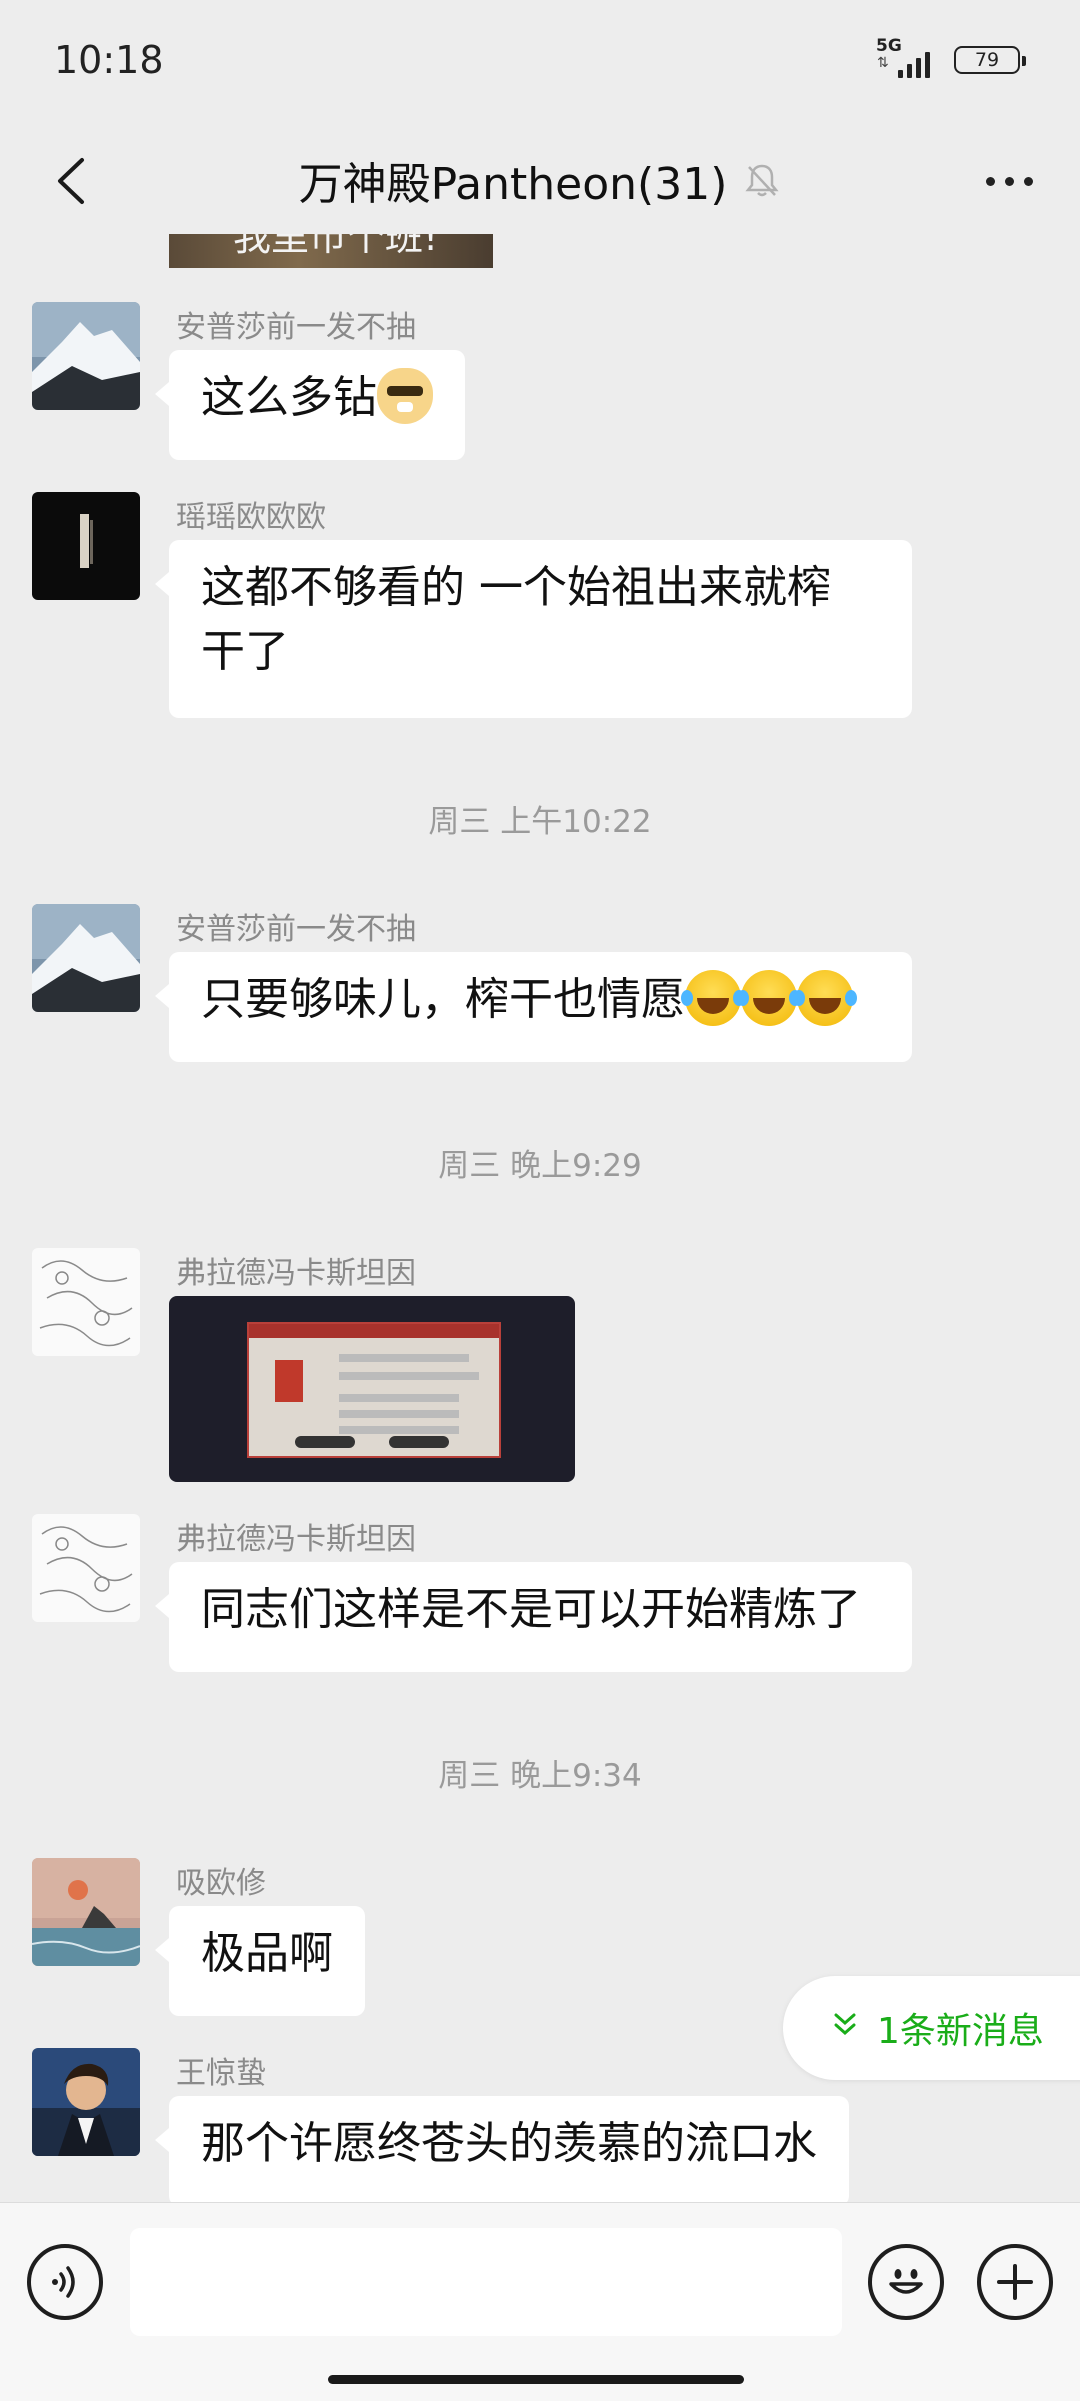 The height and width of the screenshot is (2401, 1080). I want to click on smiley-icon, so click(906, 2281).